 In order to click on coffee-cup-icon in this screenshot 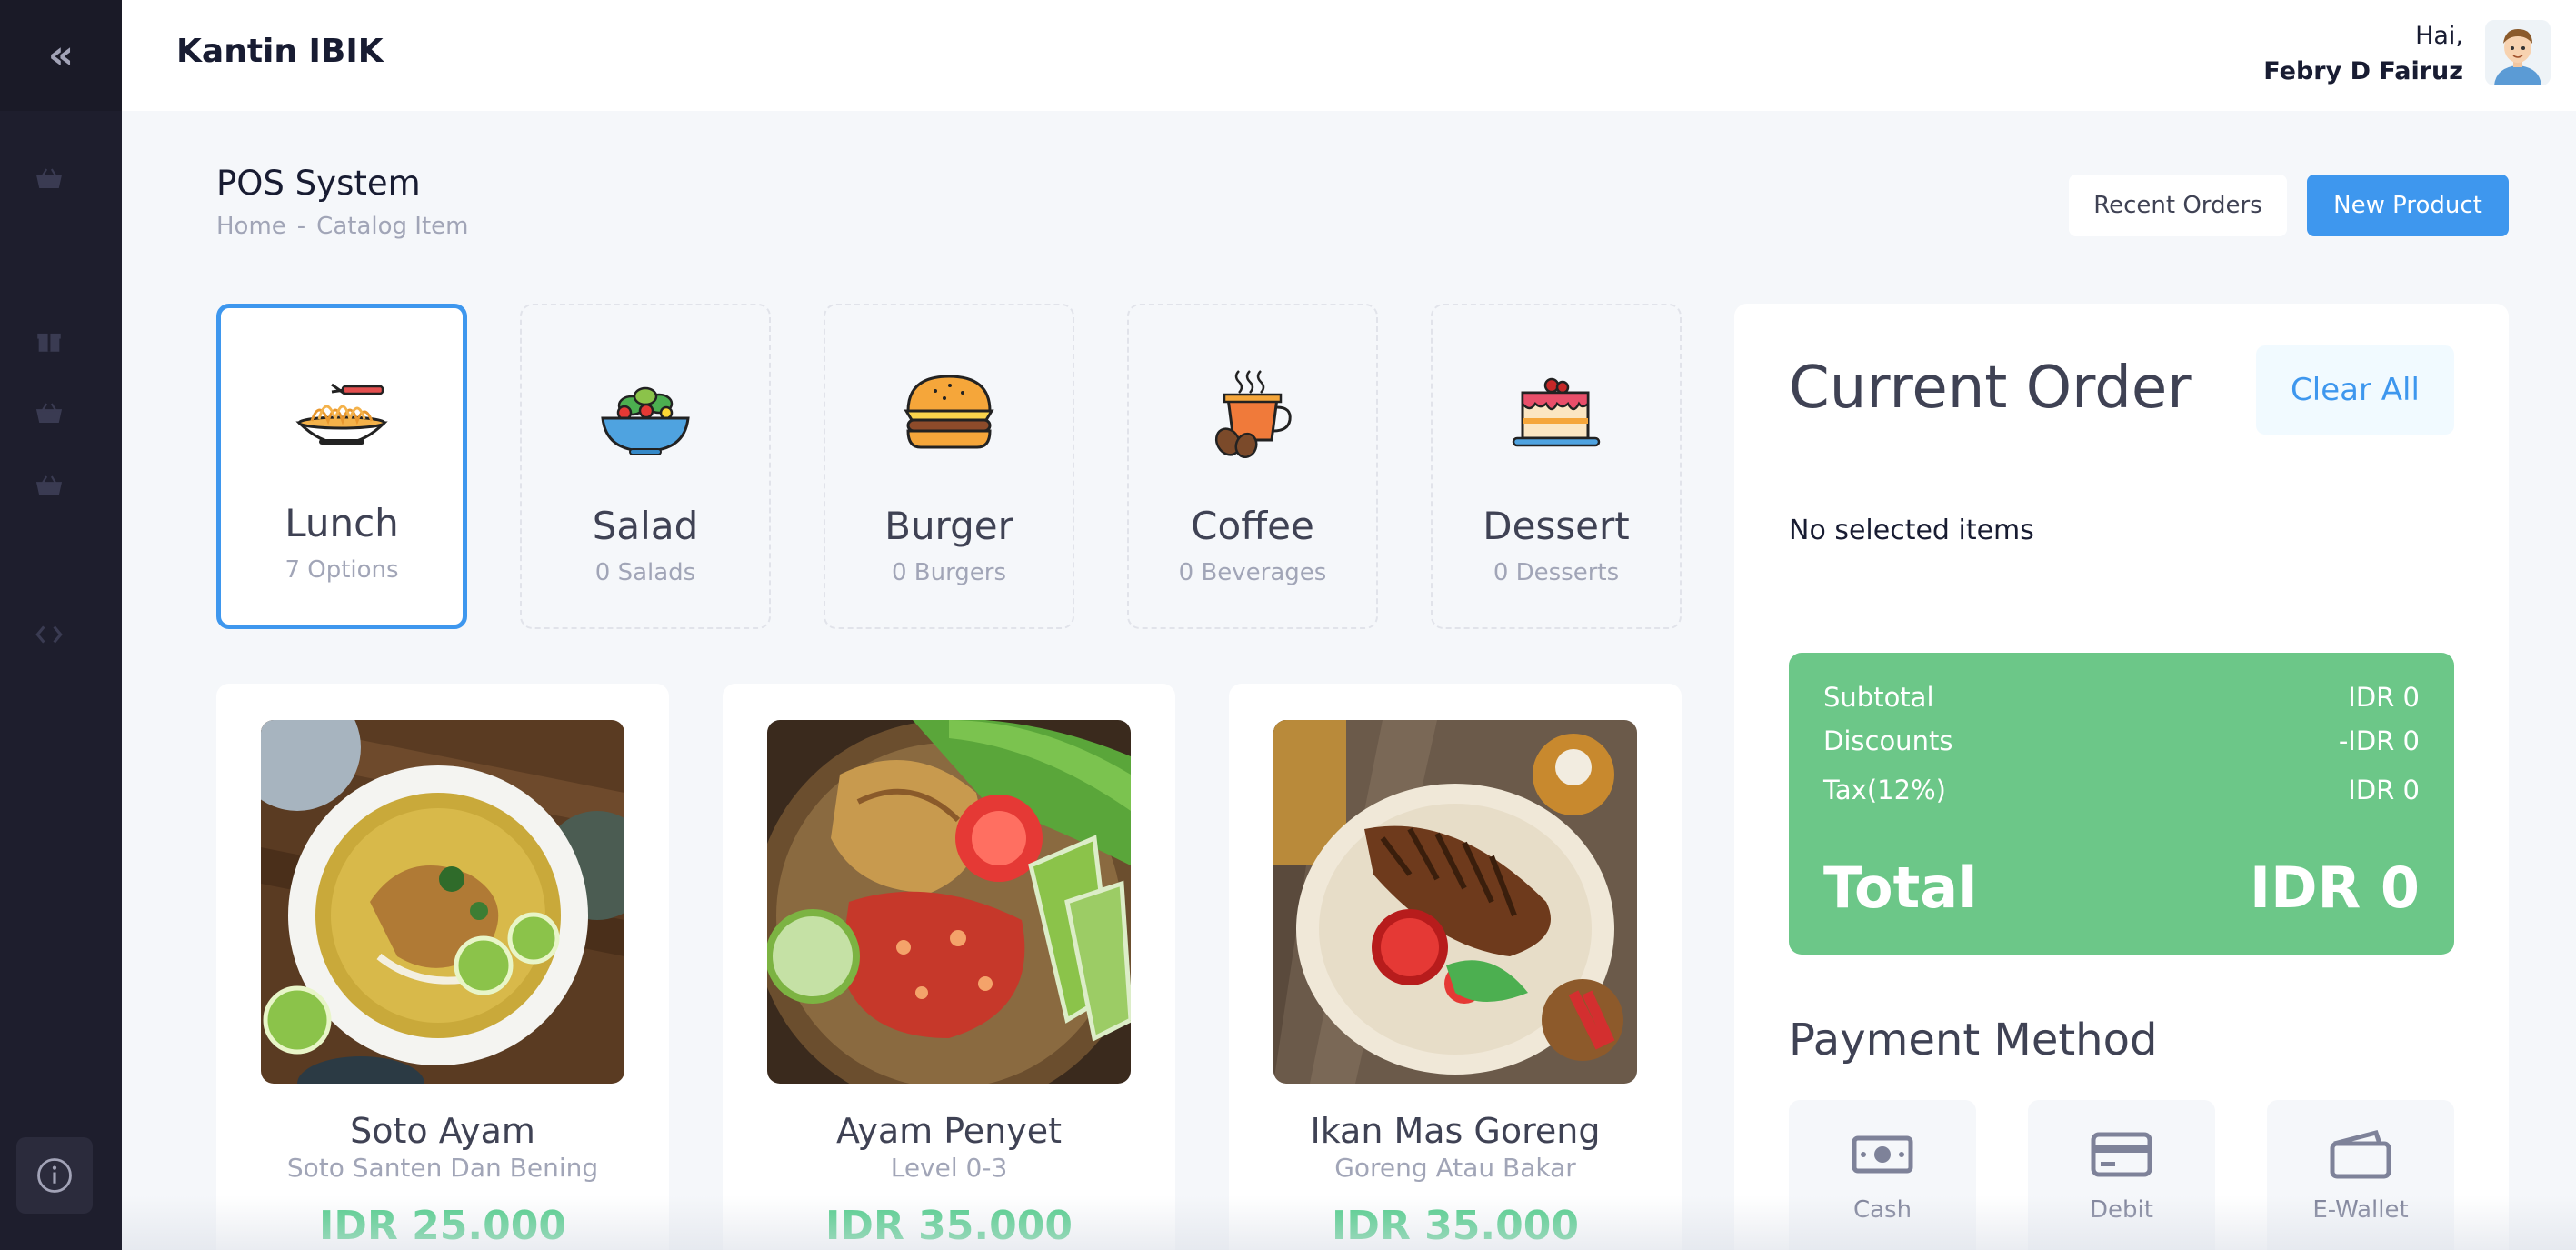, I will do `click(1253, 414)`.